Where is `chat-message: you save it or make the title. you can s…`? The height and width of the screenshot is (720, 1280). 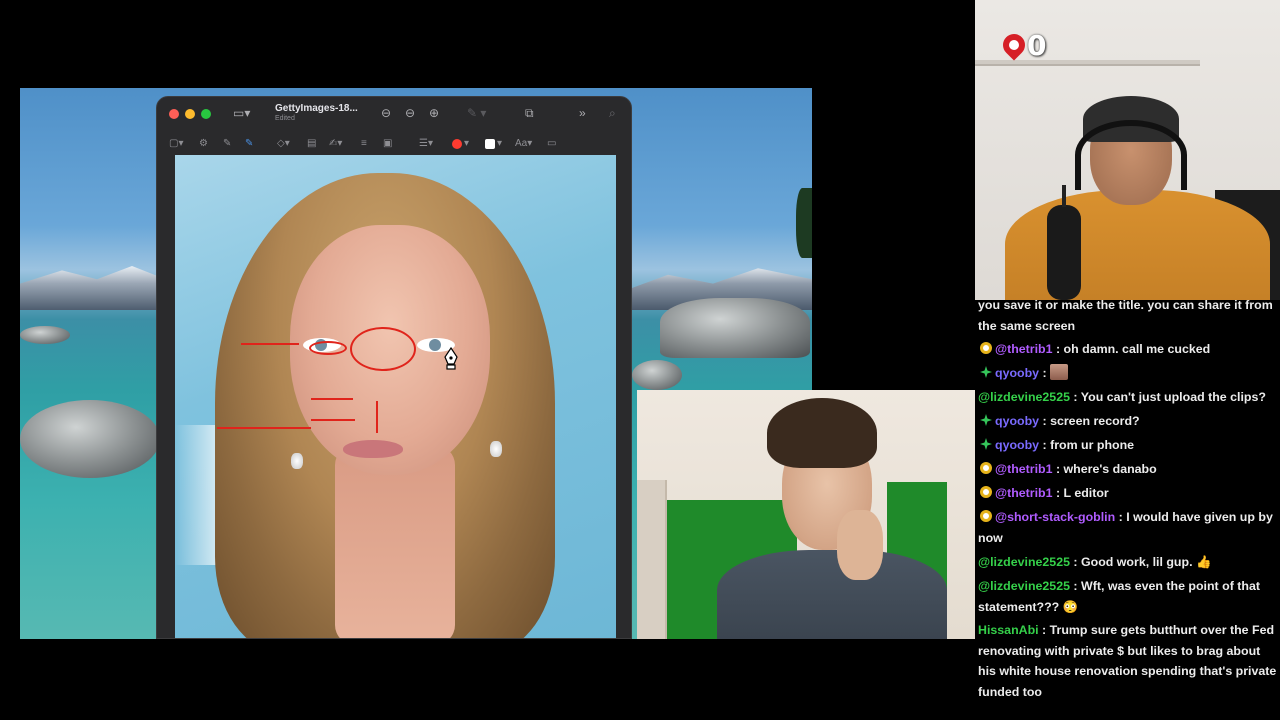
chat-message: you save it or make the title. you can s… is located at coordinates (1128, 318).